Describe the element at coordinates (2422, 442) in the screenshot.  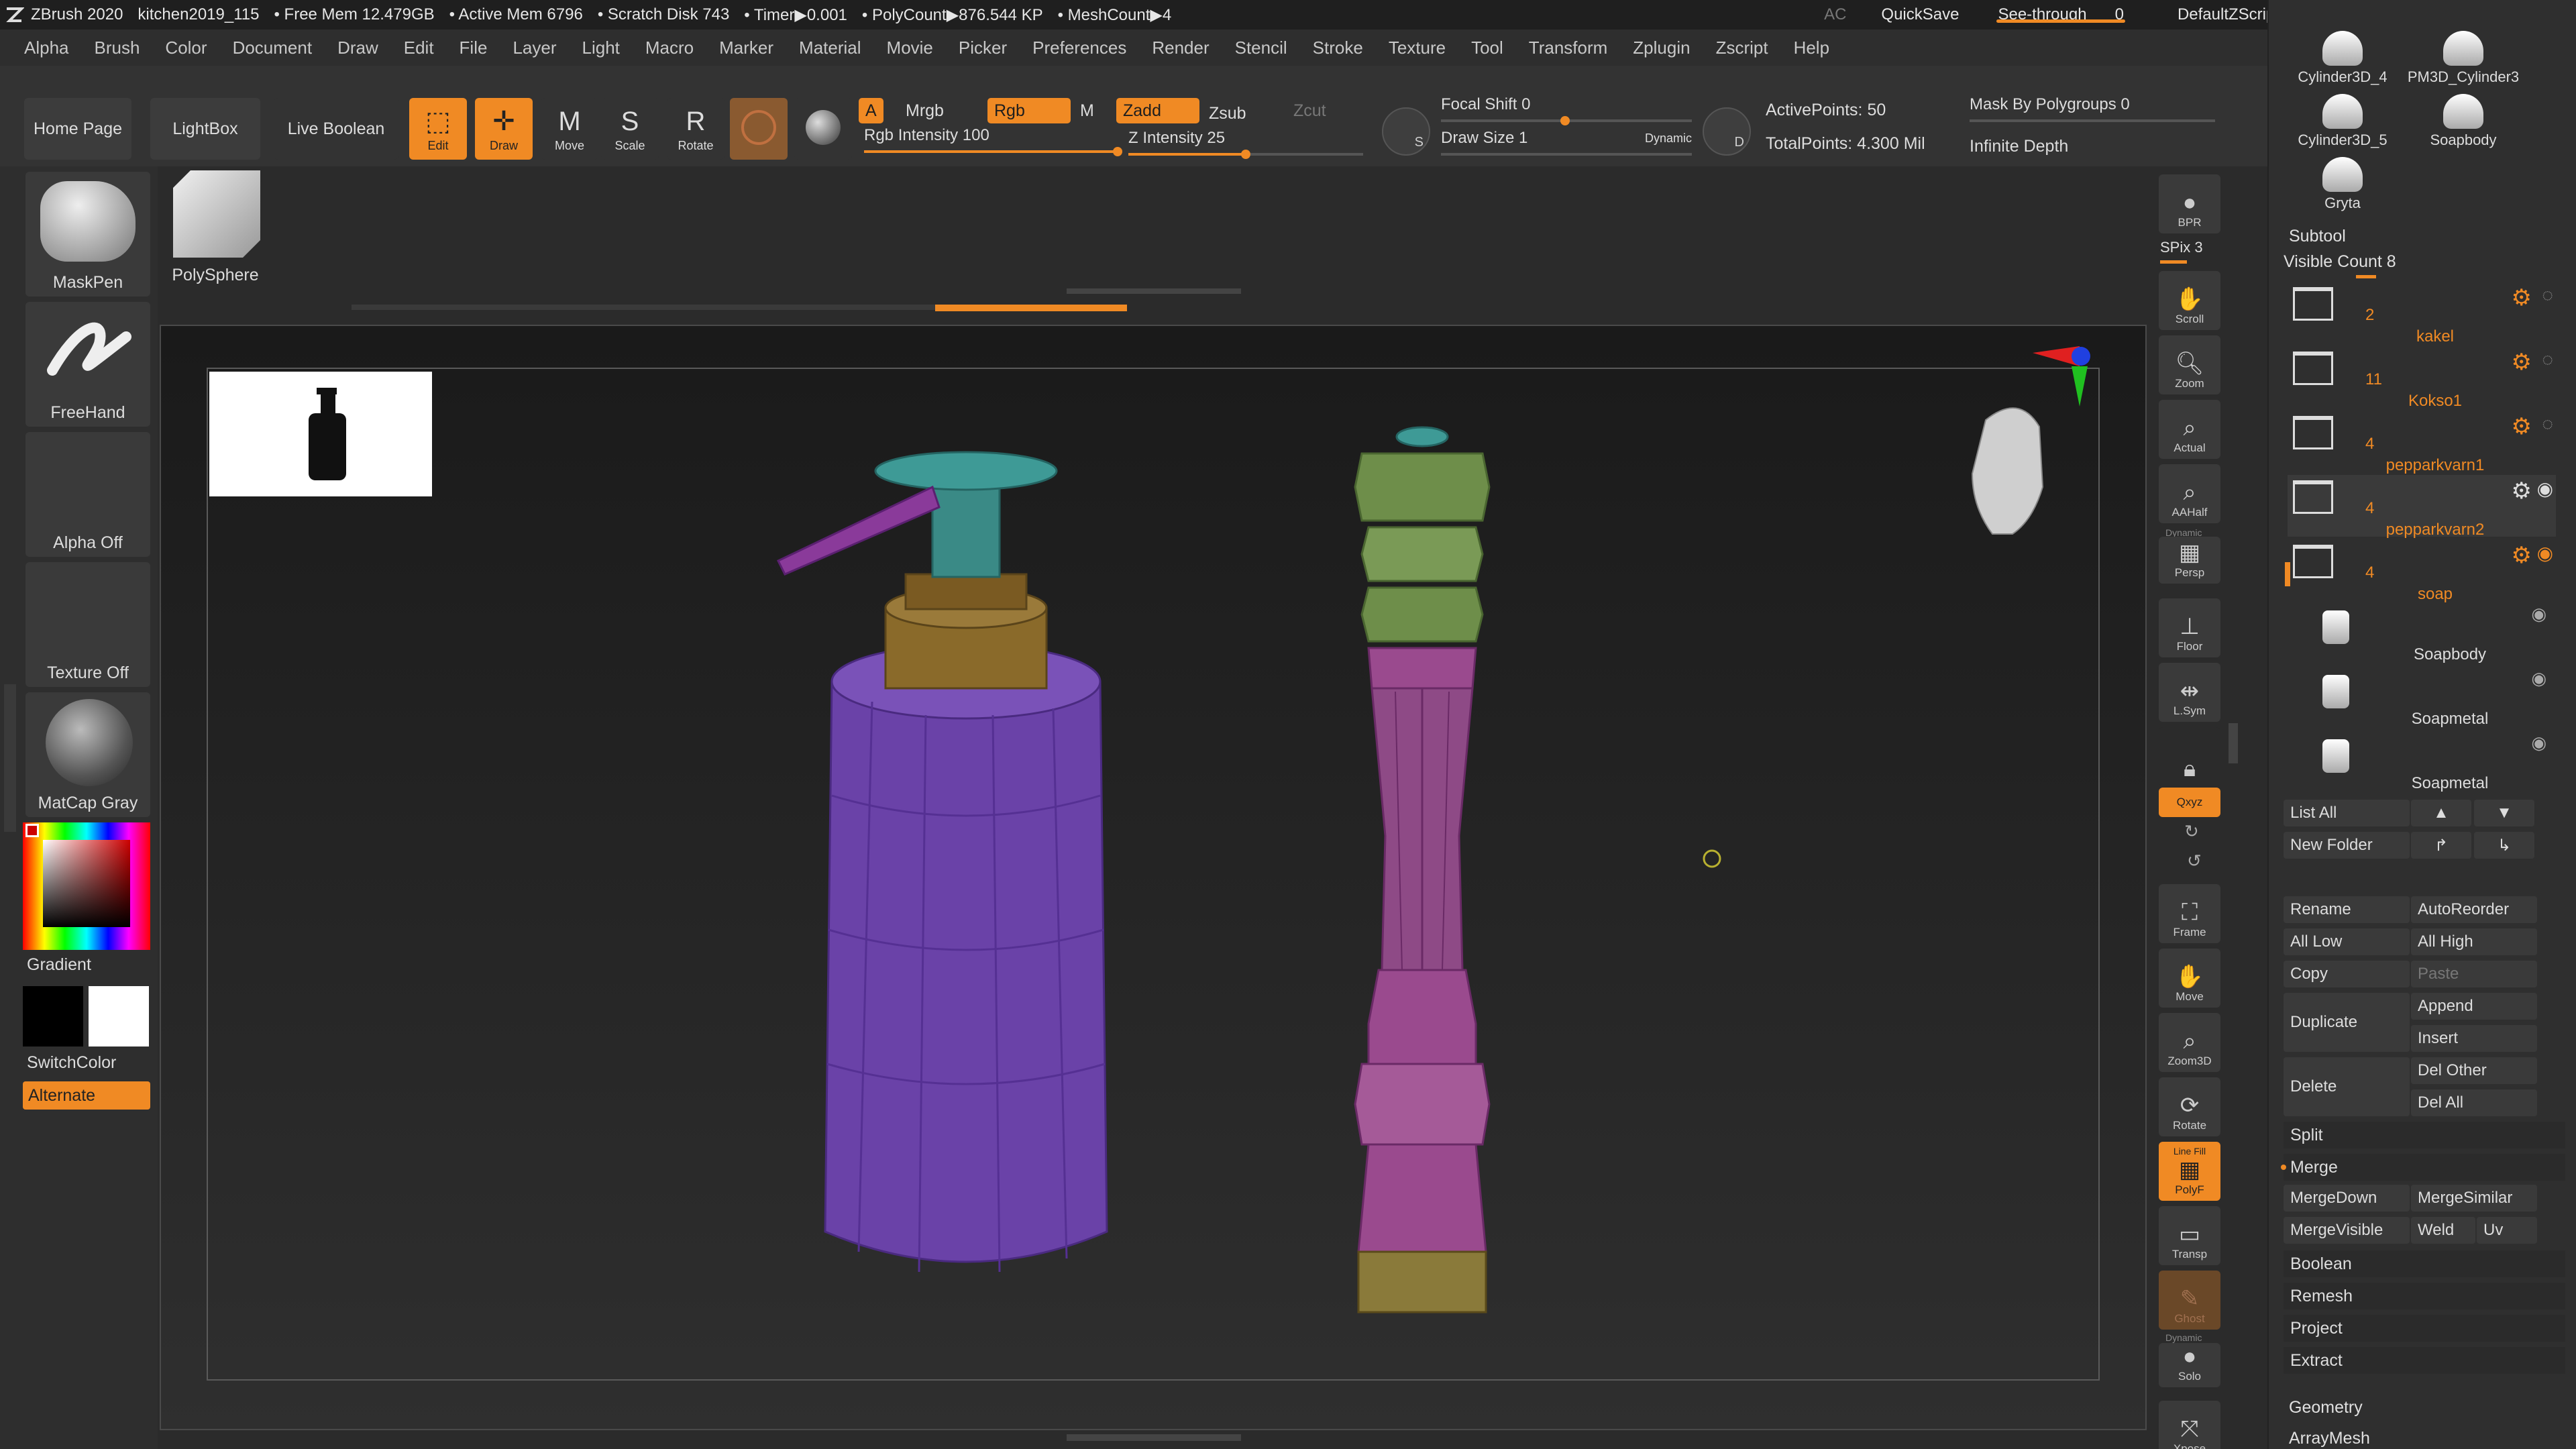
I see `subtool-folder-pepparkvarn1: 4 pepparkvarn1 ⚙ ◌` at that location.